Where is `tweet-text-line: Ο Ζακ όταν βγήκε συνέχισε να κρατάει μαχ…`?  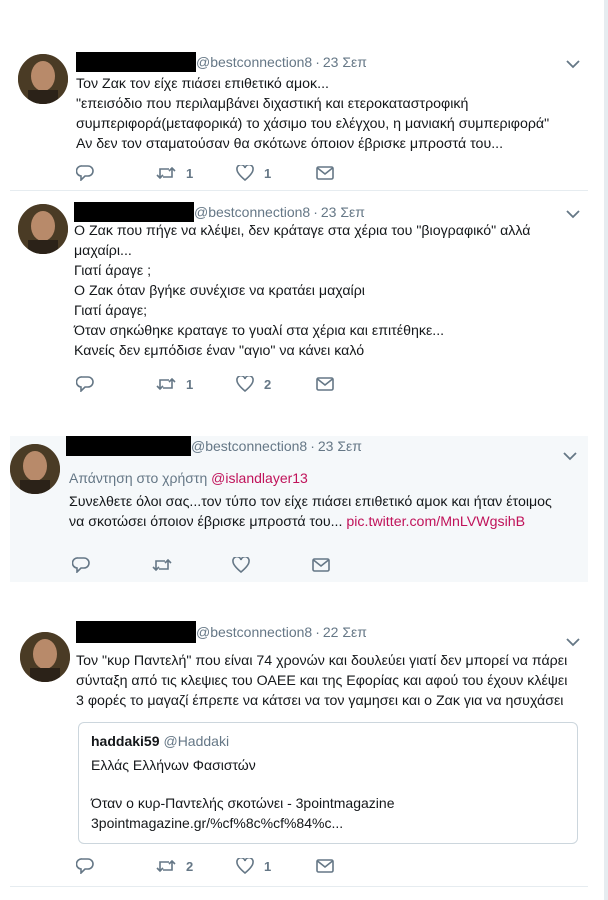 tweet-text-line: Ο Ζακ όταν βγήκε συνέχισε να κρατάει μαχ… is located at coordinates (219, 291).